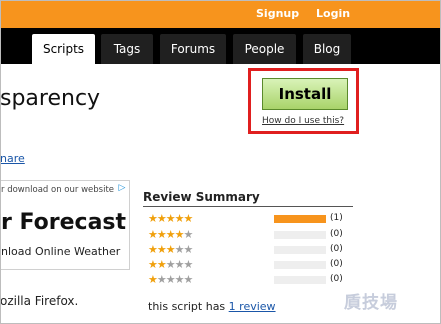 This screenshot has height=324, width=441. I want to click on review-summary-text: this script has 1 review, so click(212, 306).